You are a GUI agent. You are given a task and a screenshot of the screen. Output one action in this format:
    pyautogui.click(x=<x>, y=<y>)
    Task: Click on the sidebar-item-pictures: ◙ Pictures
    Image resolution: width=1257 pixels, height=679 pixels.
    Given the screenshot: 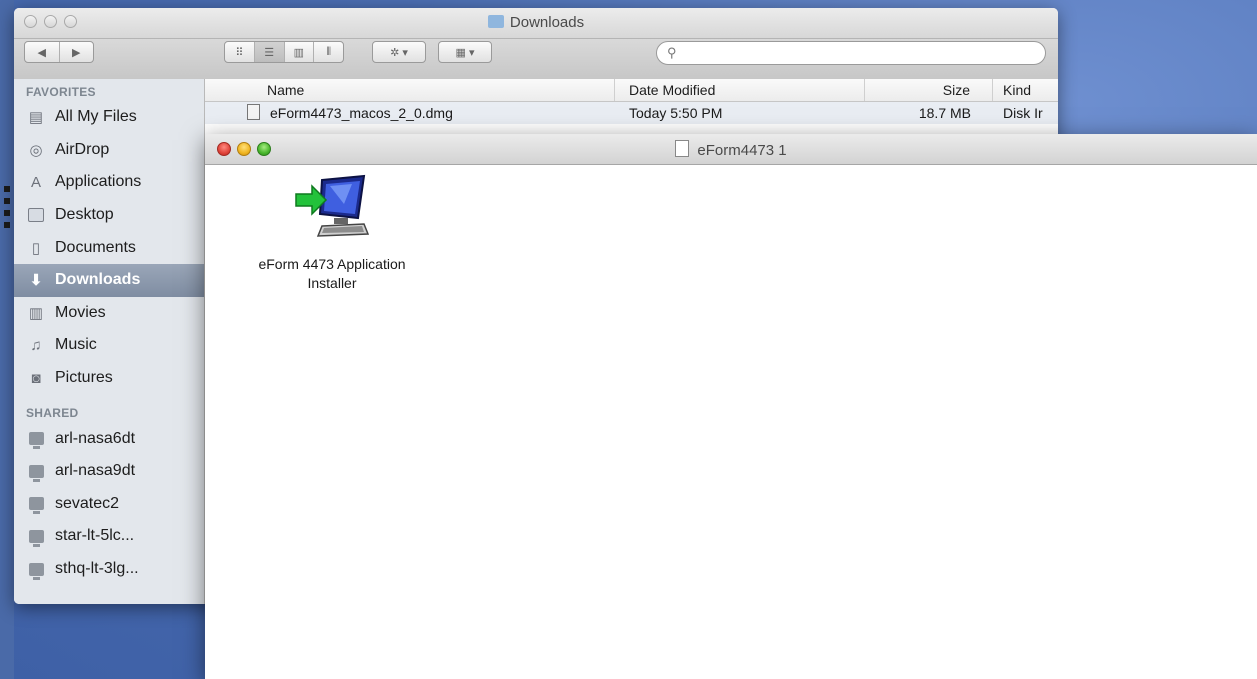 What is the action you would take?
    pyautogui.click(x=109, y=378)
    